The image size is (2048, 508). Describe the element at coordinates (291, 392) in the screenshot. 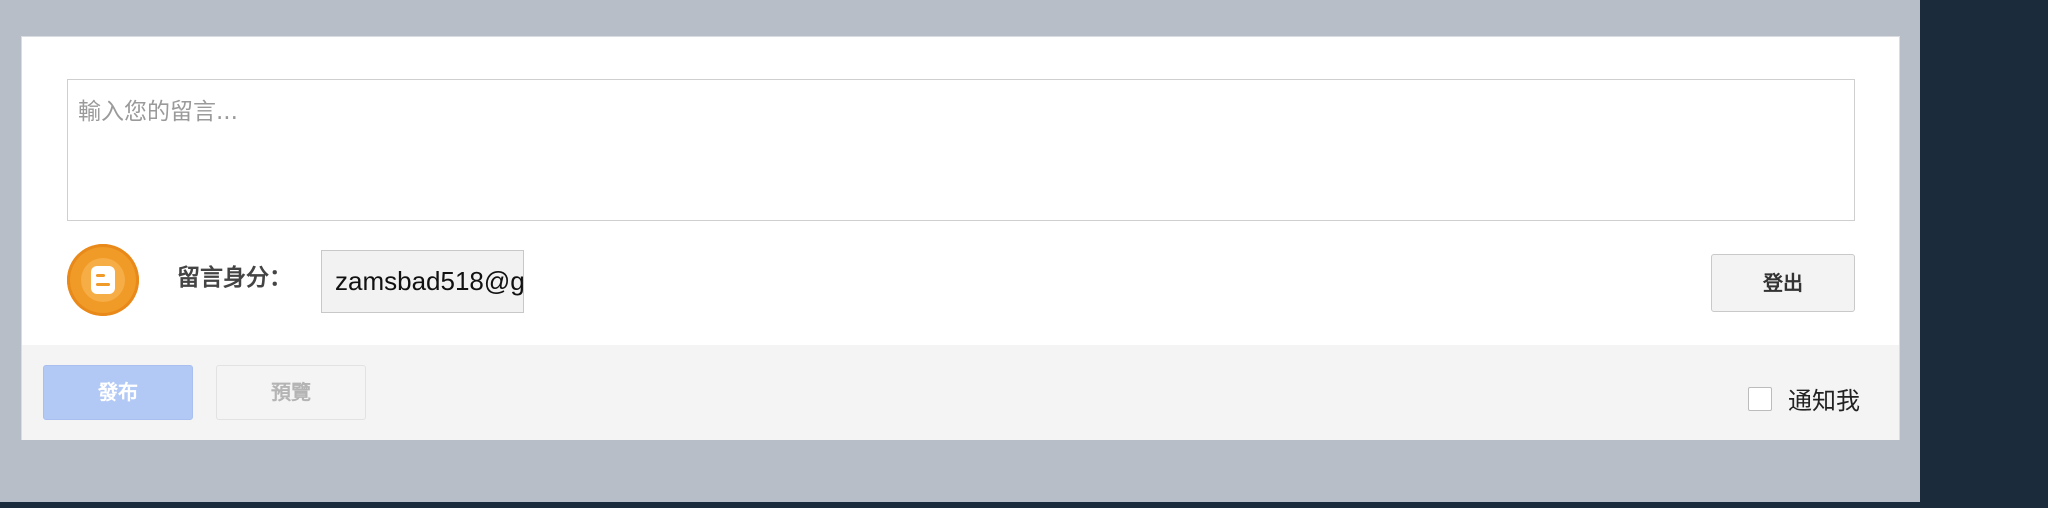

I see `preview-button: 預覽` at that location.